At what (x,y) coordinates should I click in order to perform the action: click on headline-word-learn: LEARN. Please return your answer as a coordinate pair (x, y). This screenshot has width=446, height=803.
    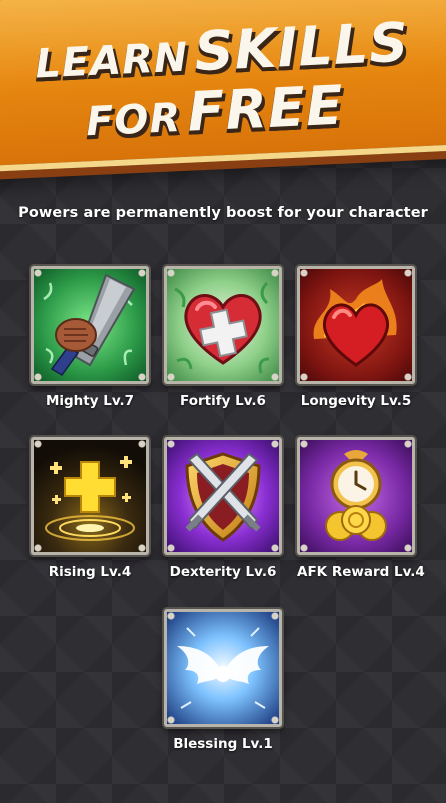
    Looking at the image, I should click on (112, 61).